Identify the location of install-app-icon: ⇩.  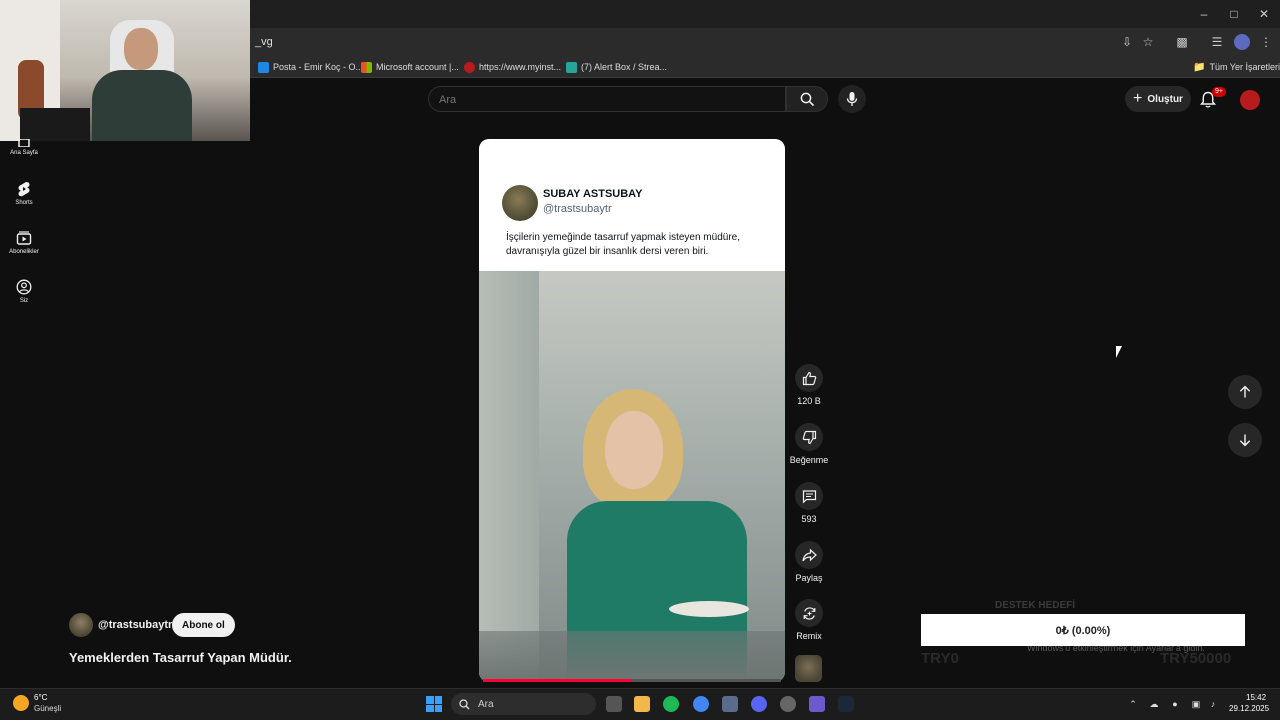
(1127, 42).